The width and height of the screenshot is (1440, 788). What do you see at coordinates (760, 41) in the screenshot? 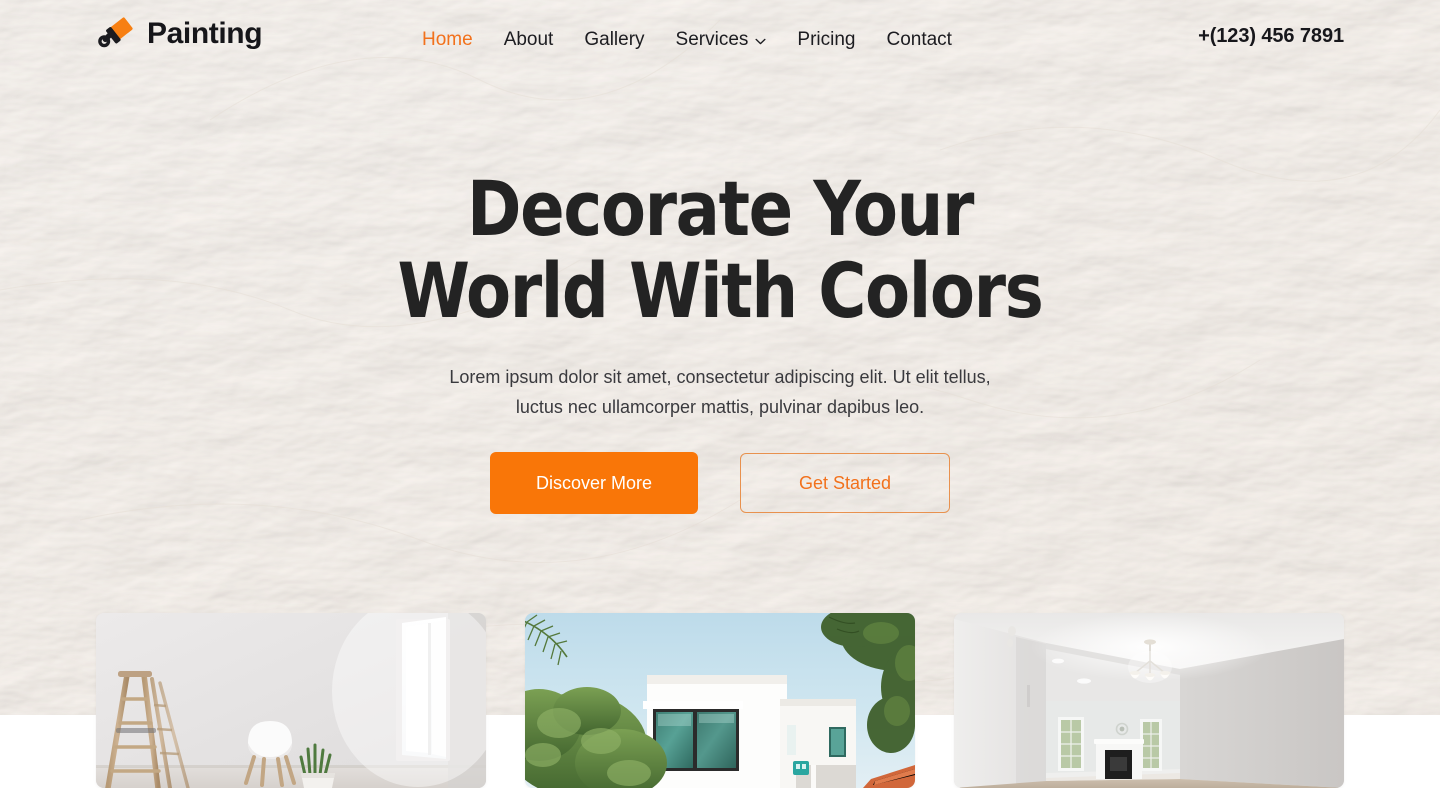
I see `chevron-down-icon` at bounding box center [760, 41].